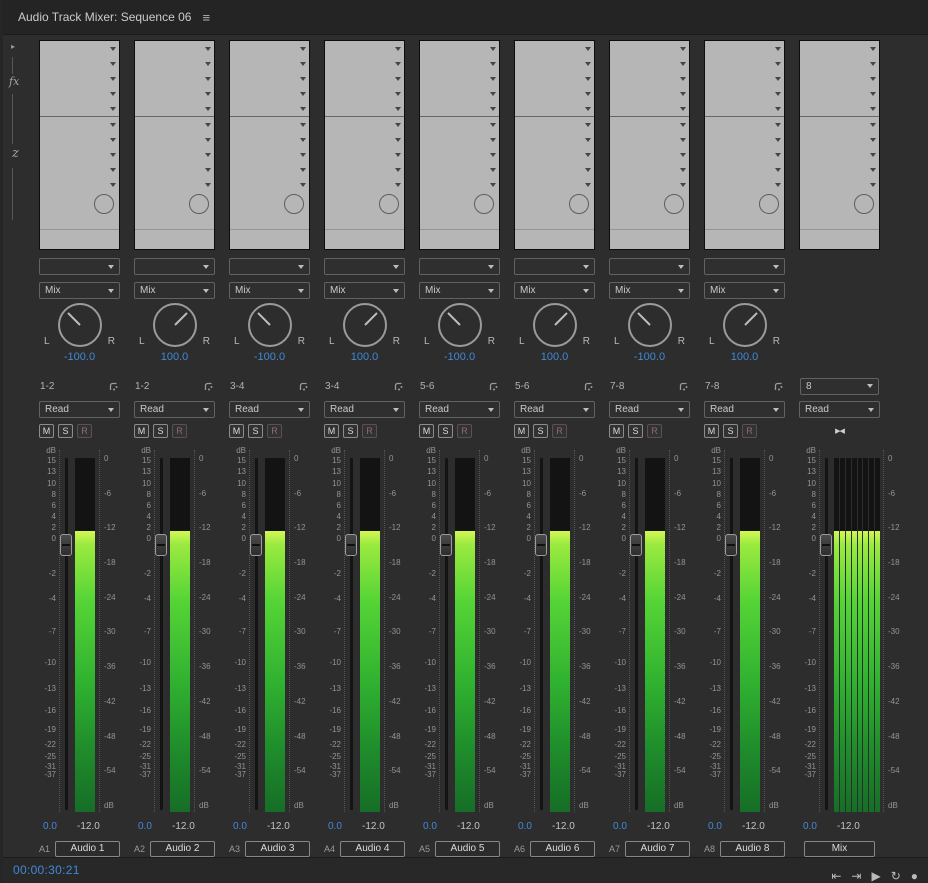 This screenshot has height=883, width=928. I want to click on track-name-field: Audio 6, so click(562, 848).